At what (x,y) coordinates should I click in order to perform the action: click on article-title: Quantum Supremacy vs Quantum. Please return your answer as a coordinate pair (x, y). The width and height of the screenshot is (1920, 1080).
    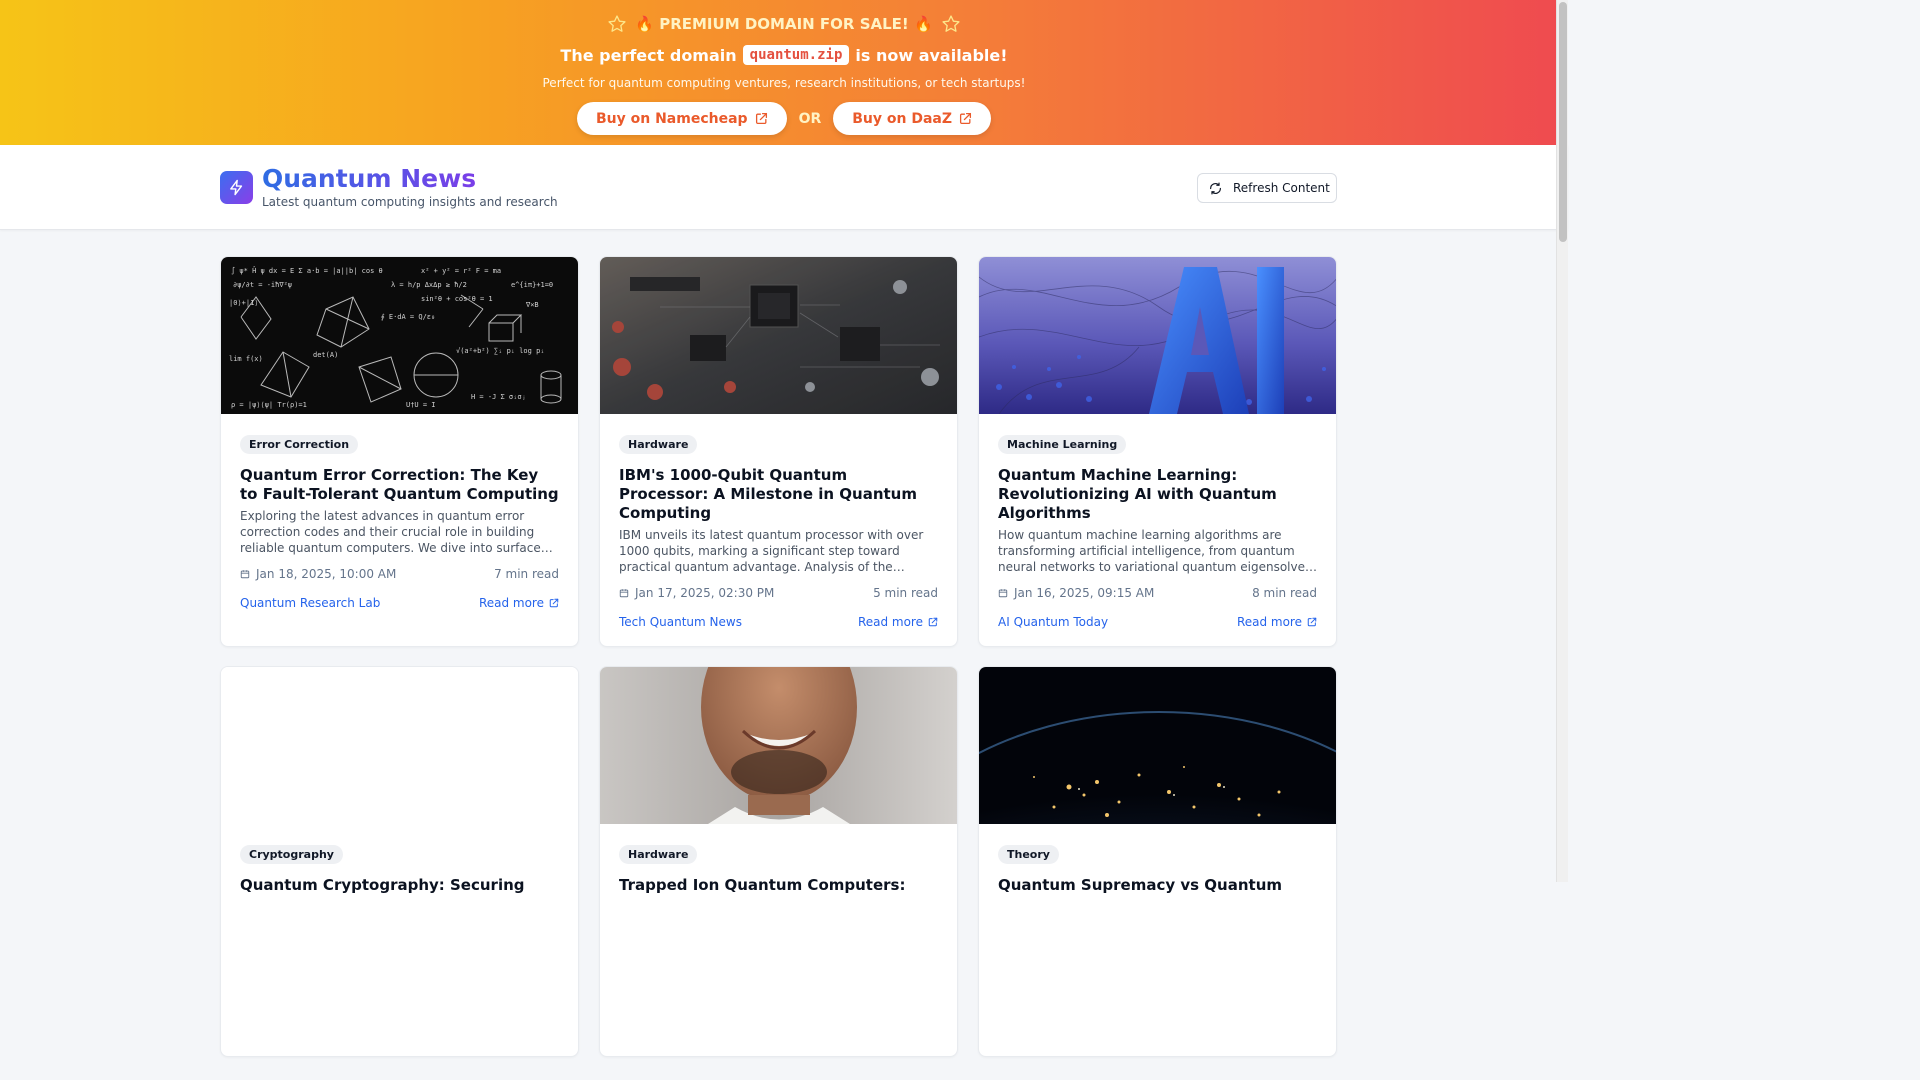
    Looking at the image, I should click on (1157, 885).